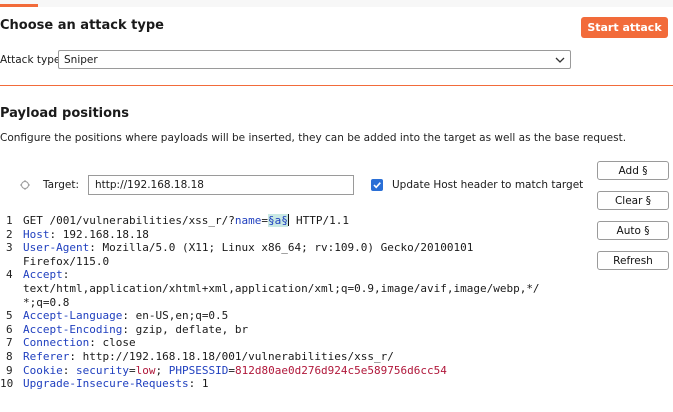 The width and height of the screenshot is (673, 412). Describe the element at coordinates (43, 275) in the screenshot. I see `header-name: Accept` at that location.